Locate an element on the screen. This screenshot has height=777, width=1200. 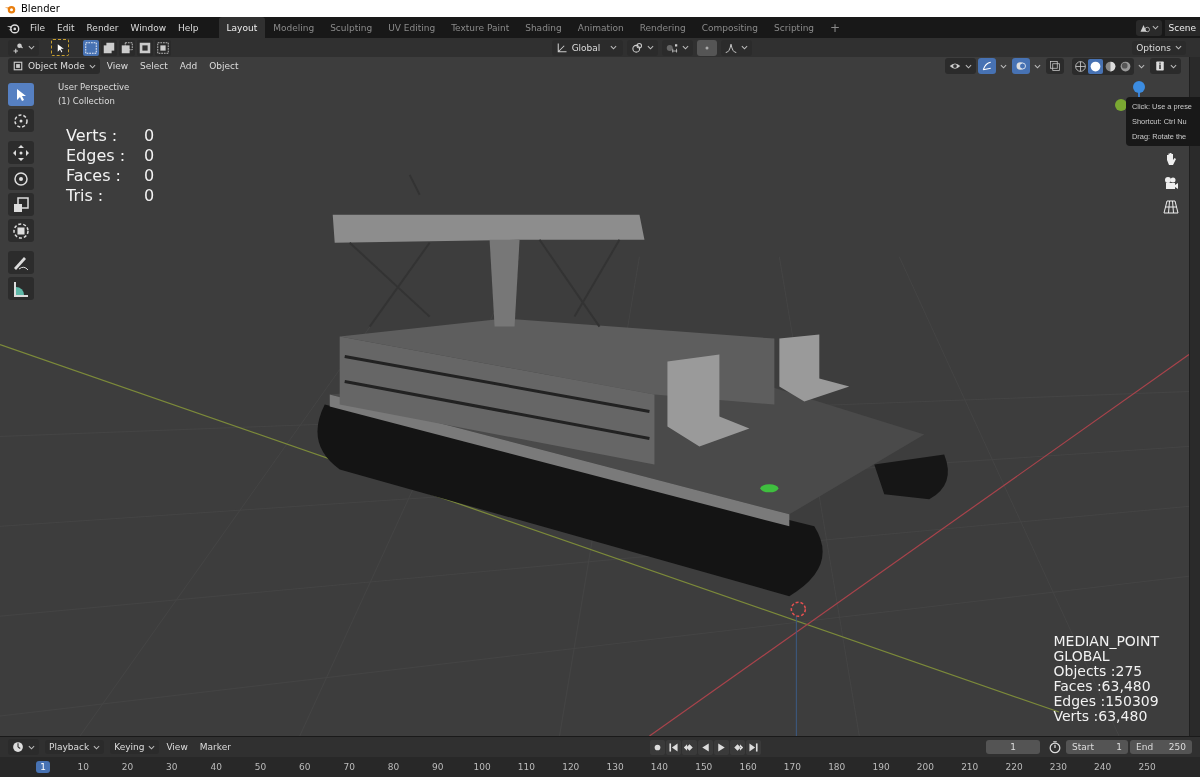
scene-info-line: MEDIAN_POINT is located at coordinates (1106, 641).